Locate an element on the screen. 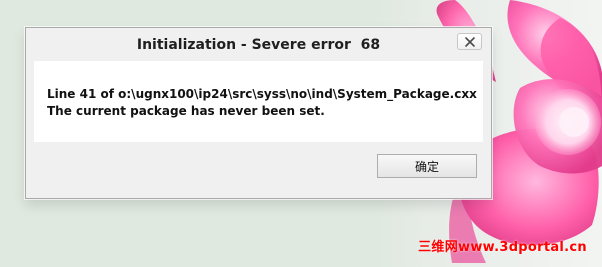 This screenshot has width=602, height=267. message-line-2: The current package has never been set. is located at coordinates (186, 111).